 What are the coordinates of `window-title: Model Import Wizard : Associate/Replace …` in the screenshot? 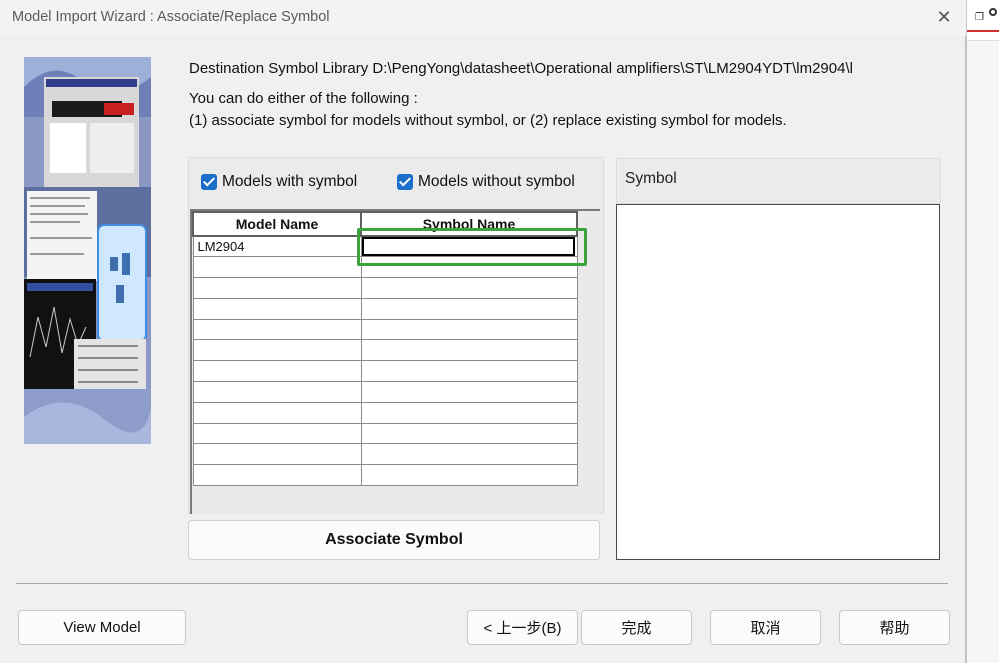 It's located at (171, 17).